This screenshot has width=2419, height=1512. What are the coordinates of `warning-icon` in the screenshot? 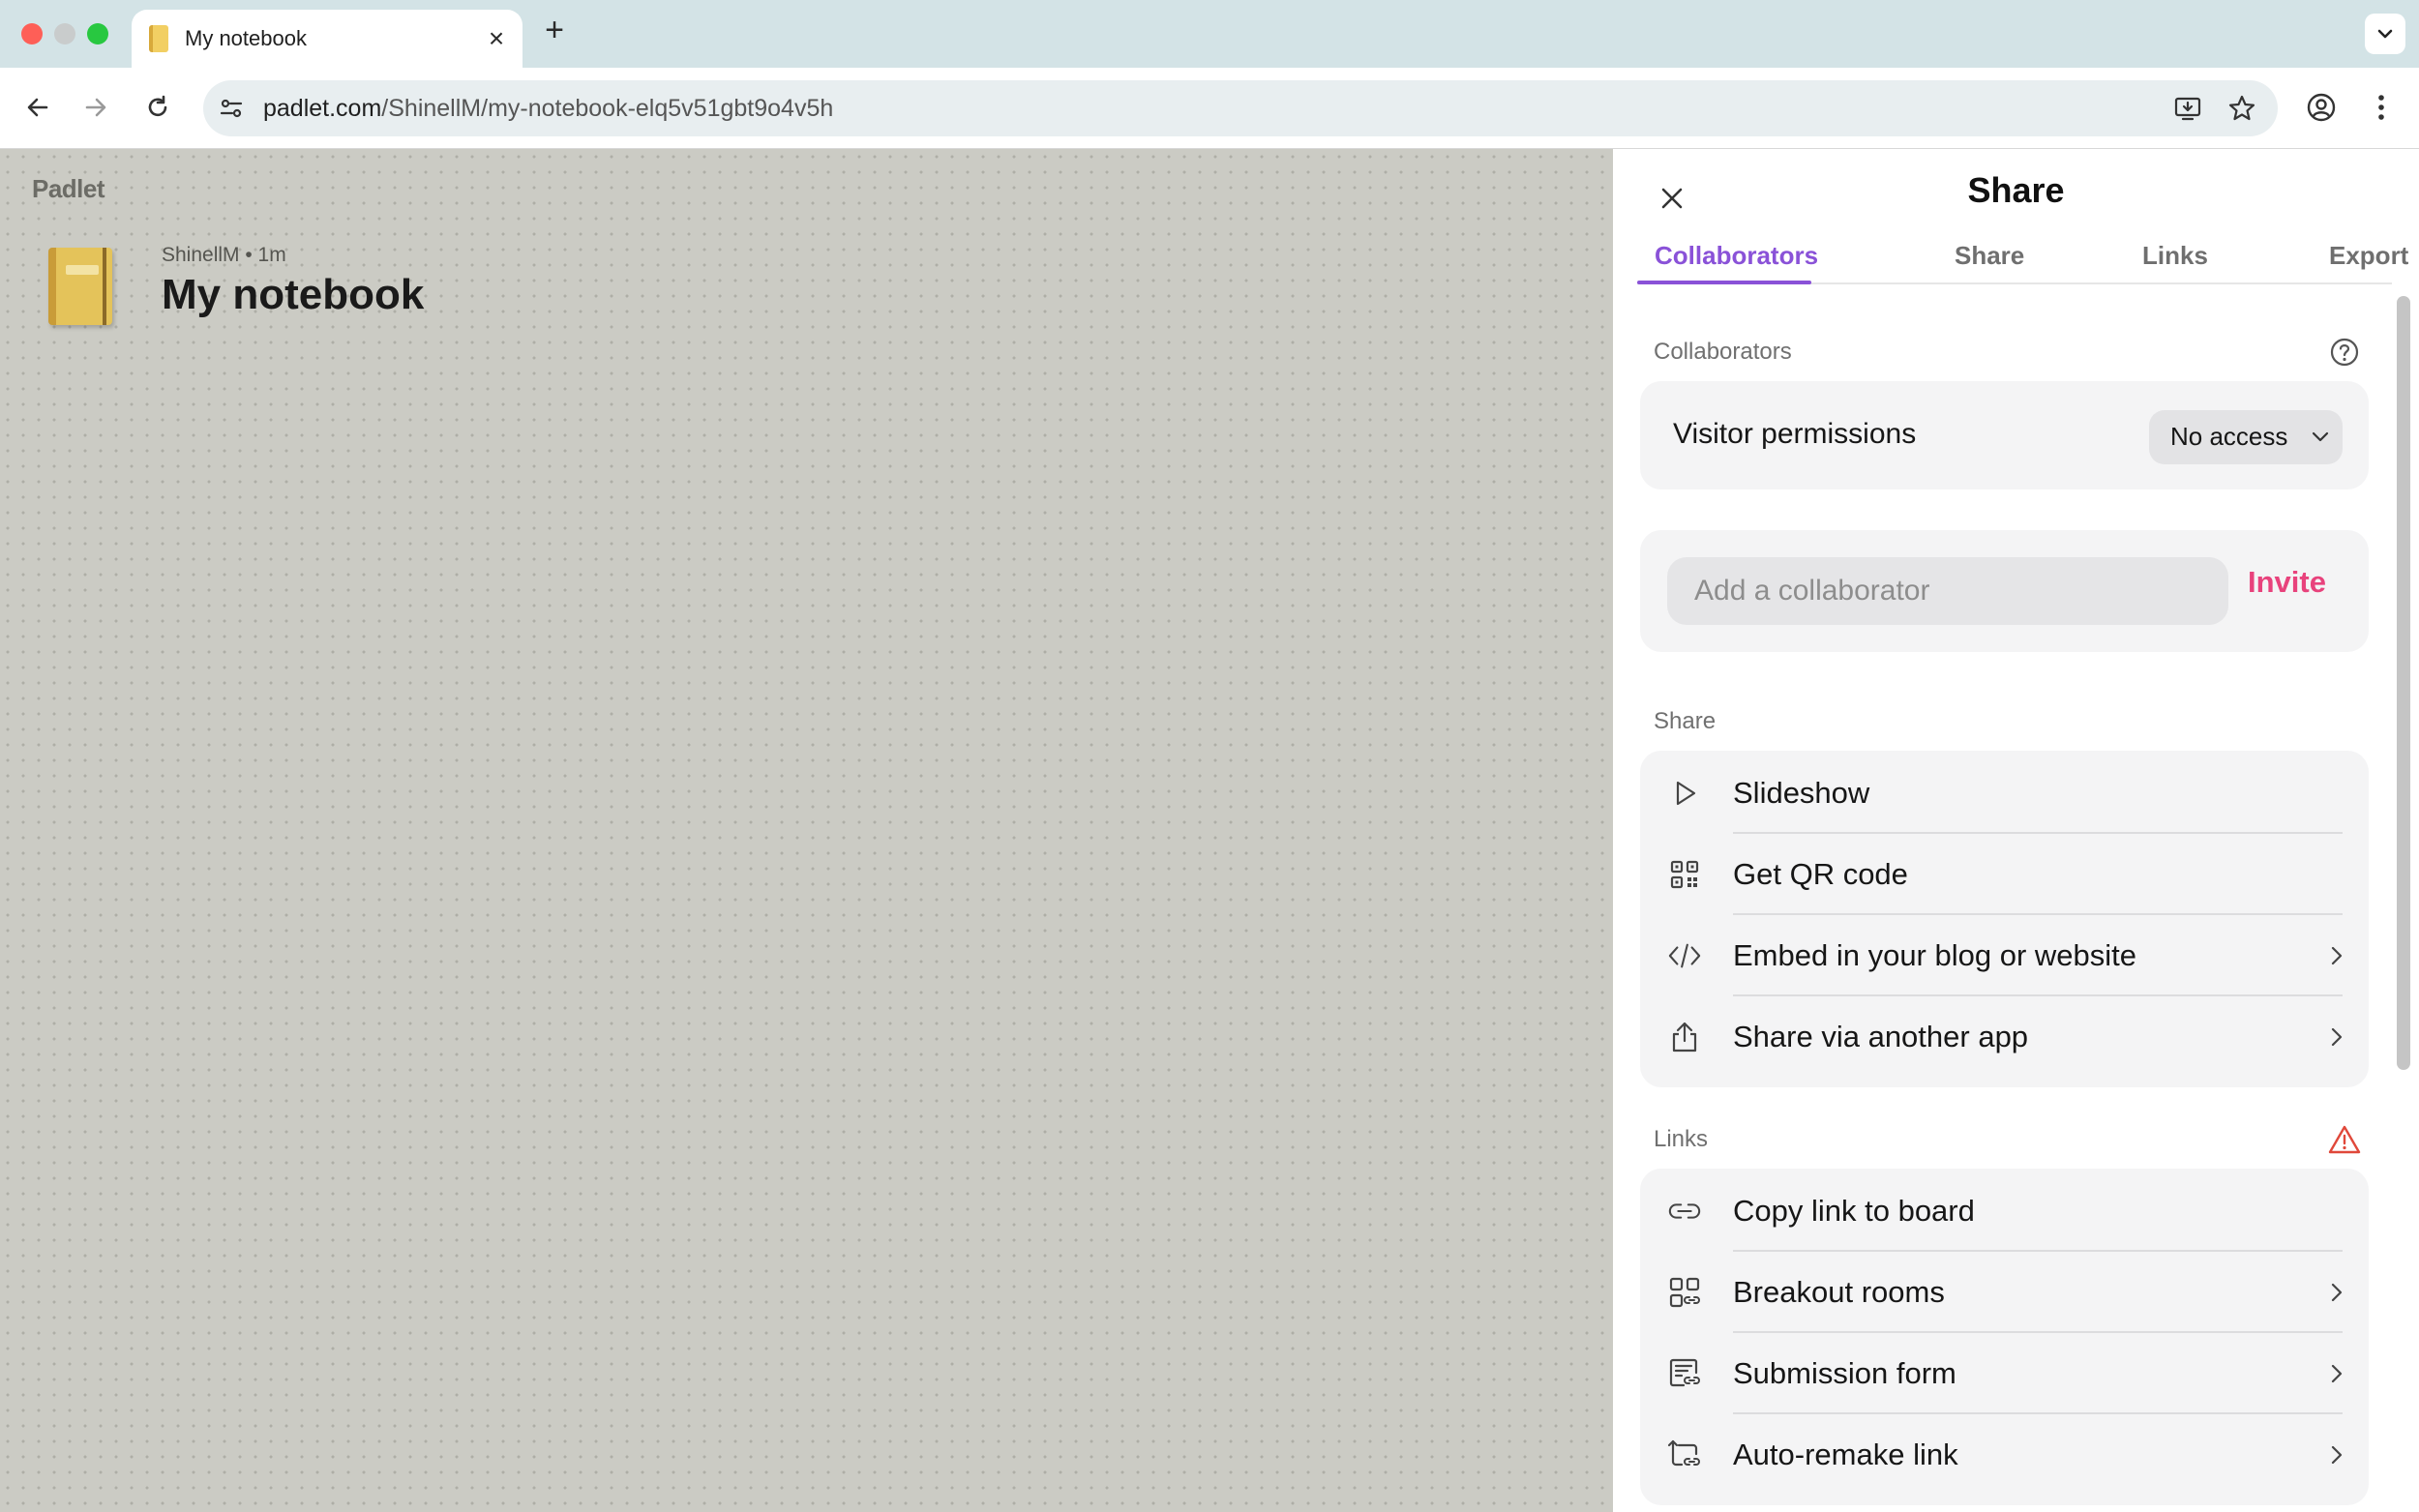 It's located at (2344, 1139).